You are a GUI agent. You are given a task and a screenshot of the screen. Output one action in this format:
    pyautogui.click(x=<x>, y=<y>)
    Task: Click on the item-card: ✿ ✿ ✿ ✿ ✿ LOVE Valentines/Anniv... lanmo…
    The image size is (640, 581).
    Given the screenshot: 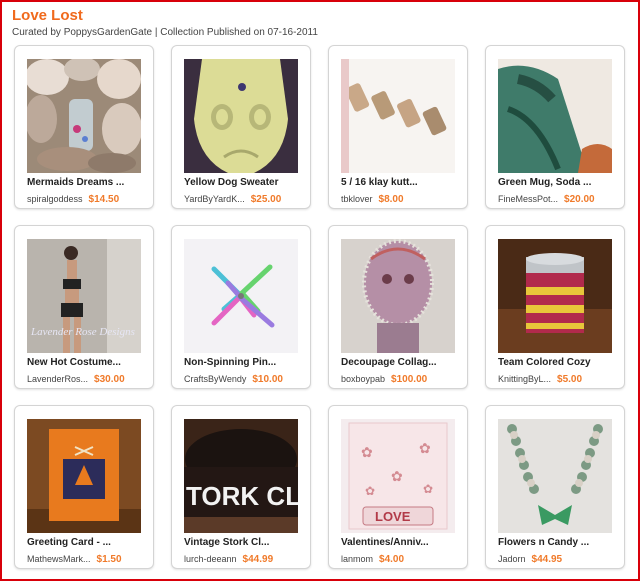 What is the action you would take?
    pyautogui.click(x=398, y=487)
    